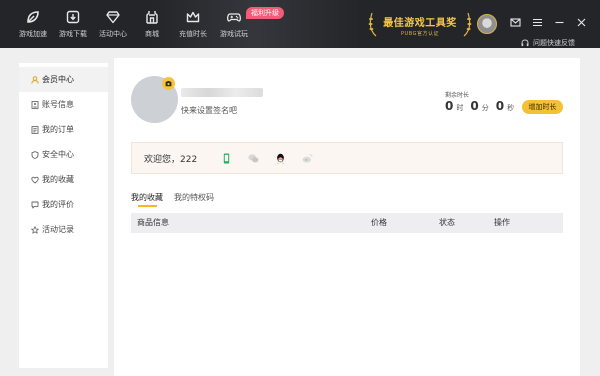 The height and width of the screenshot is (376, 600). Describe the element at coordinates (58, 204) in the screenshot. I see `sidebar-item-label: 我的评价` at that location.